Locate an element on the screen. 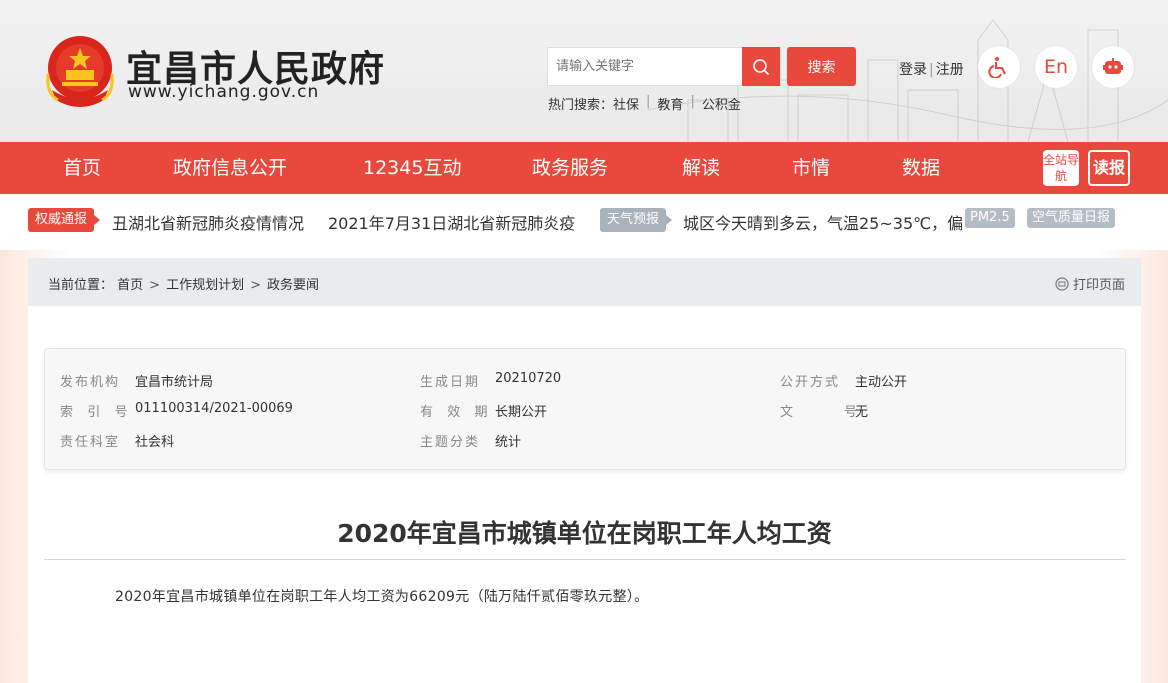 The width and height of the screenshot is (1168, 683). publisher-value: 宜昌市统计局 is located at coordinates (174, 382).